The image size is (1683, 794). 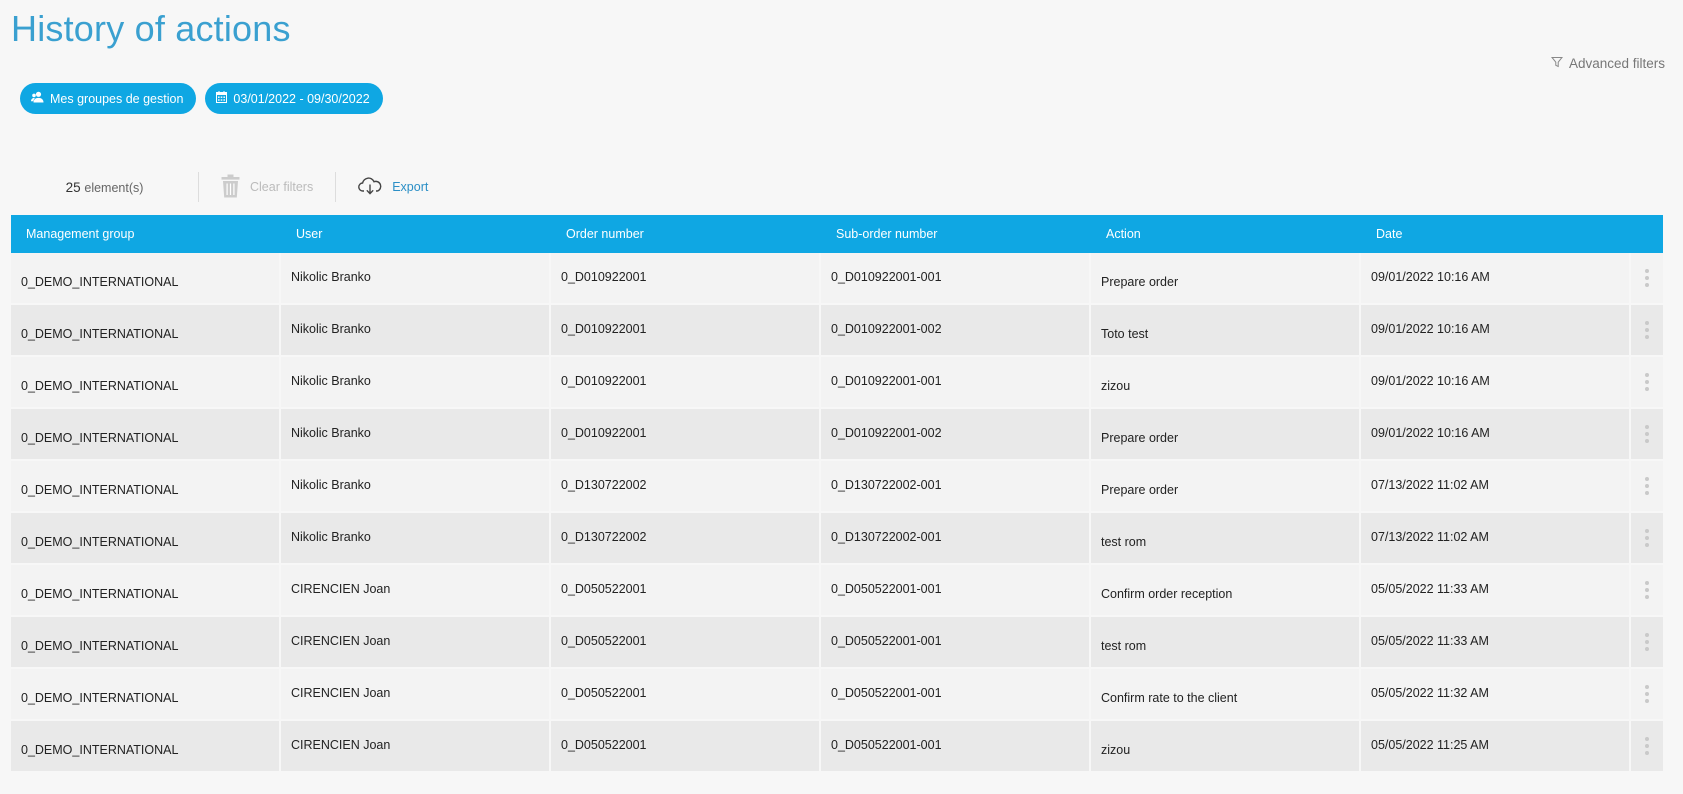 I want to click on column-header-user: User, so click(x=416, y=234).